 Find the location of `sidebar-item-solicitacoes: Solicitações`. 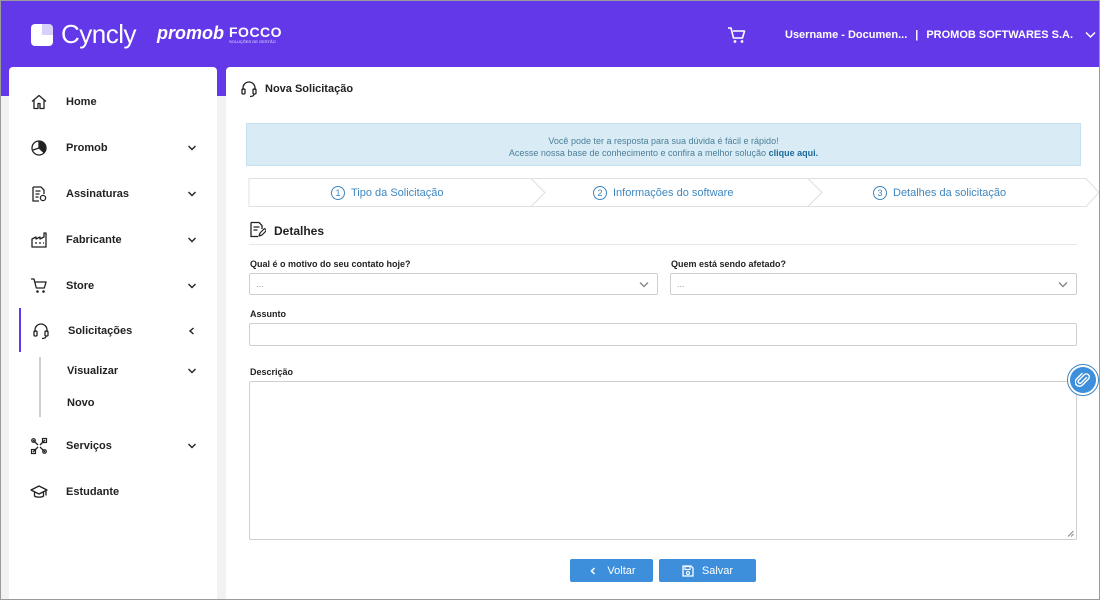

sidebar-item-solicitacoes: Solicitações is located at coordinates (113, 331).